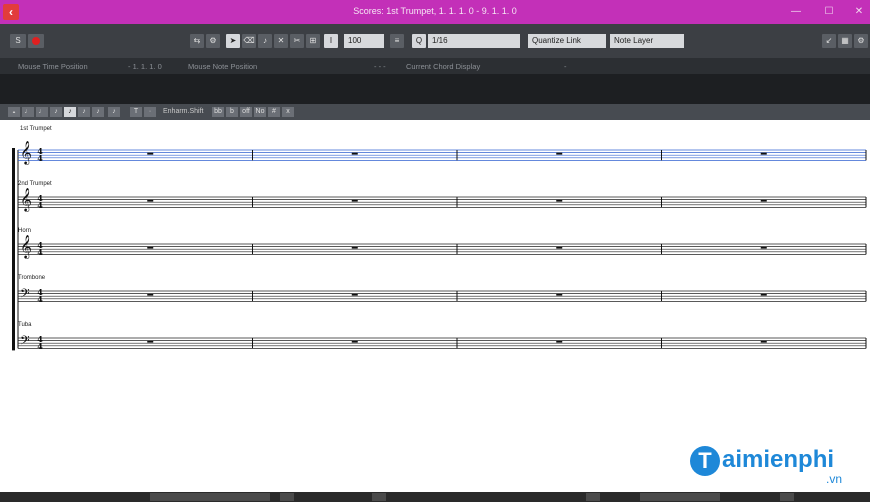 This screenshot has width=870, height=502. Describe the element at coordinates (859, 12) in the screenshot. I see `close-icon: ✕` at that location.